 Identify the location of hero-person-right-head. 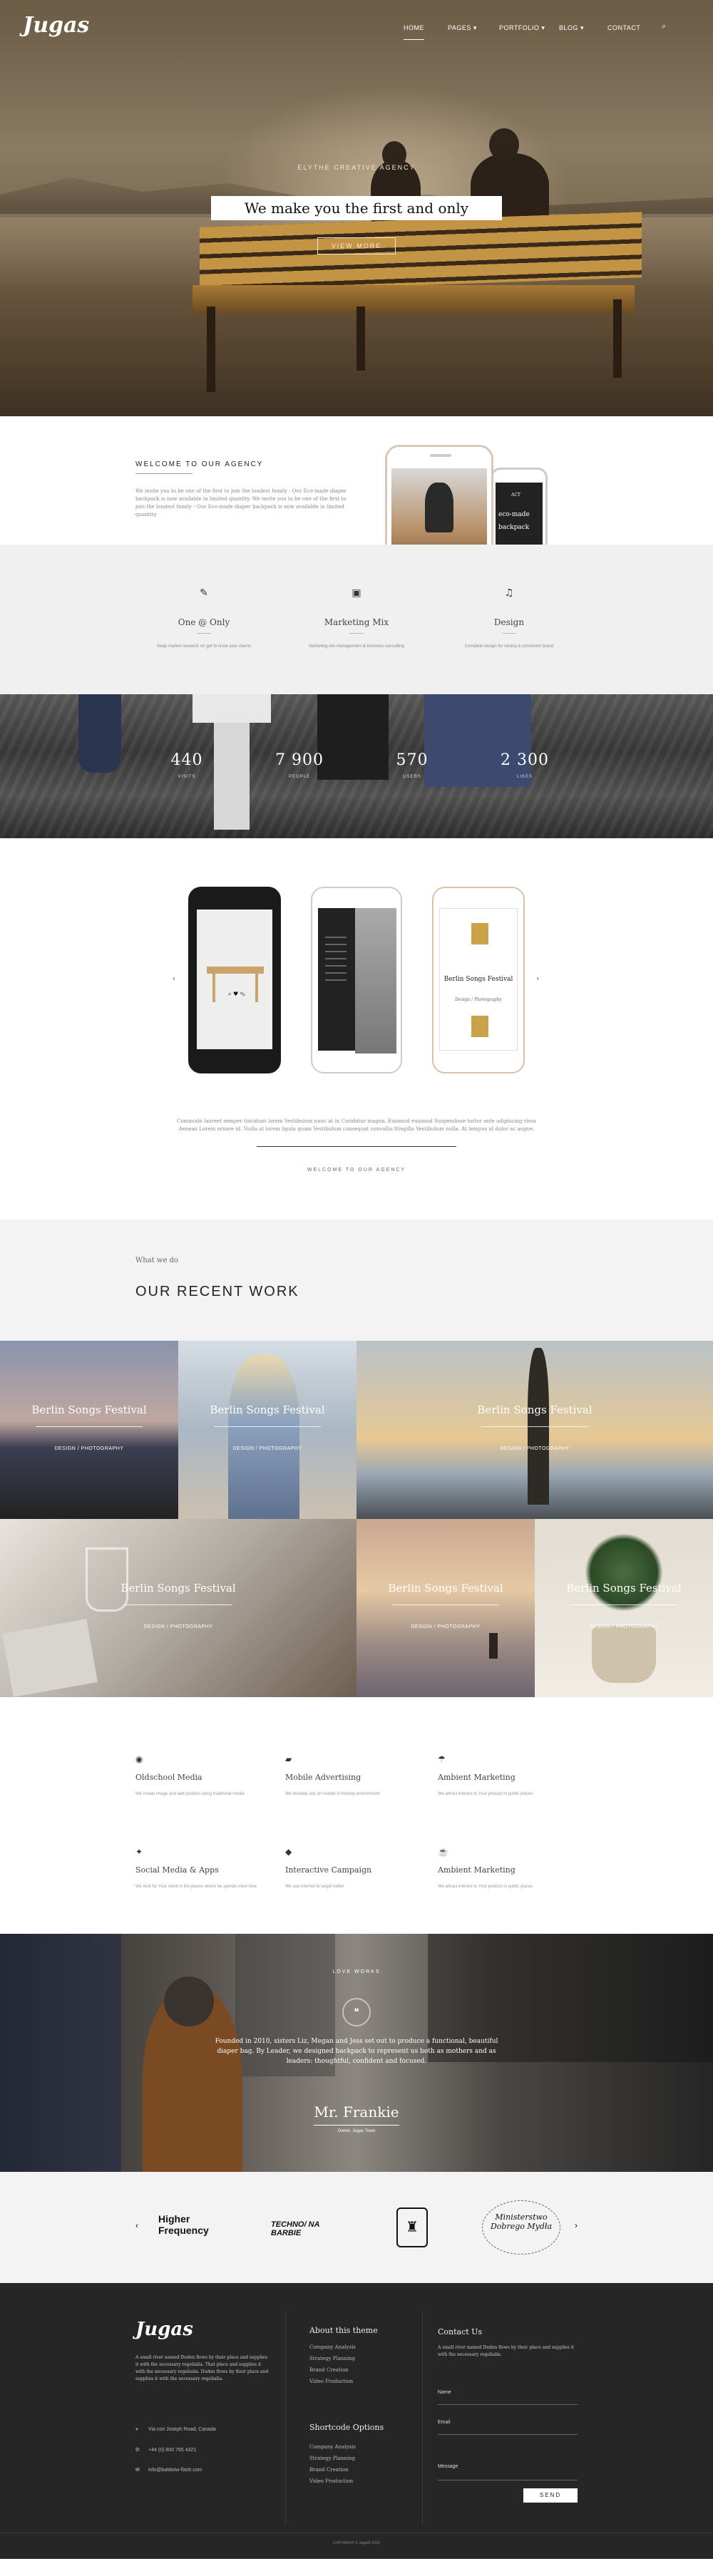
(504, 144).